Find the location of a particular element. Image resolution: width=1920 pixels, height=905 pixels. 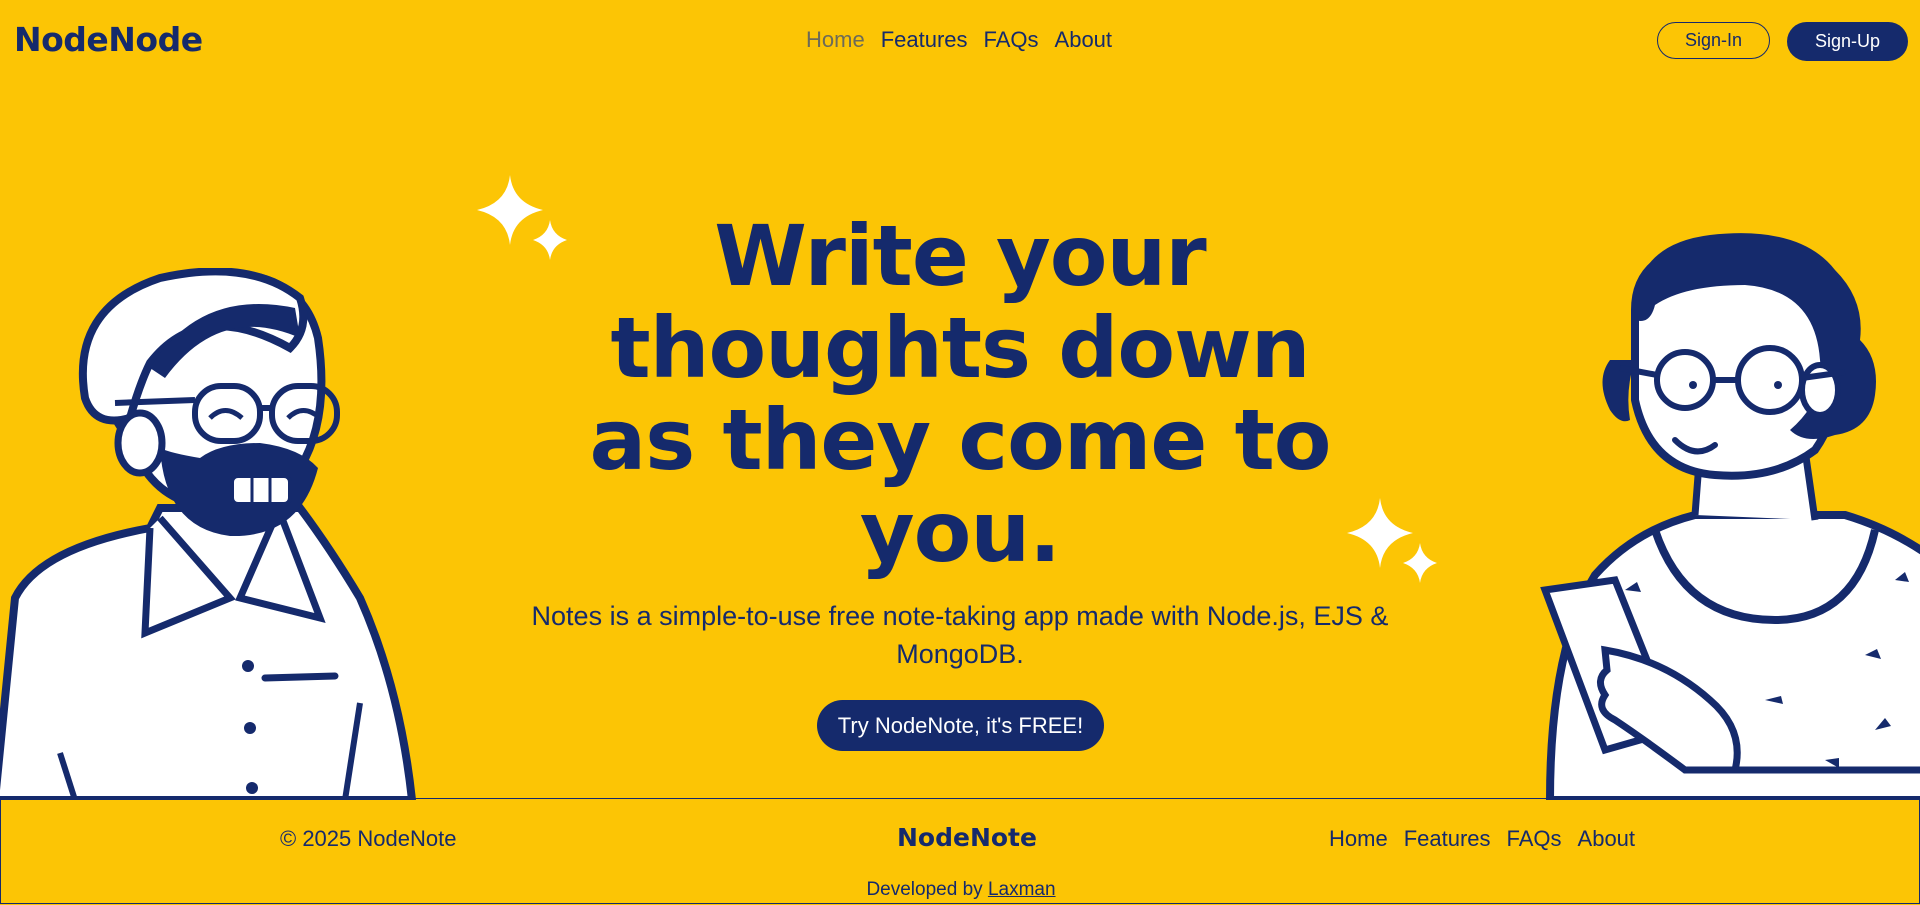

footer-link-home: Home is located at coordinates (1358, 839).